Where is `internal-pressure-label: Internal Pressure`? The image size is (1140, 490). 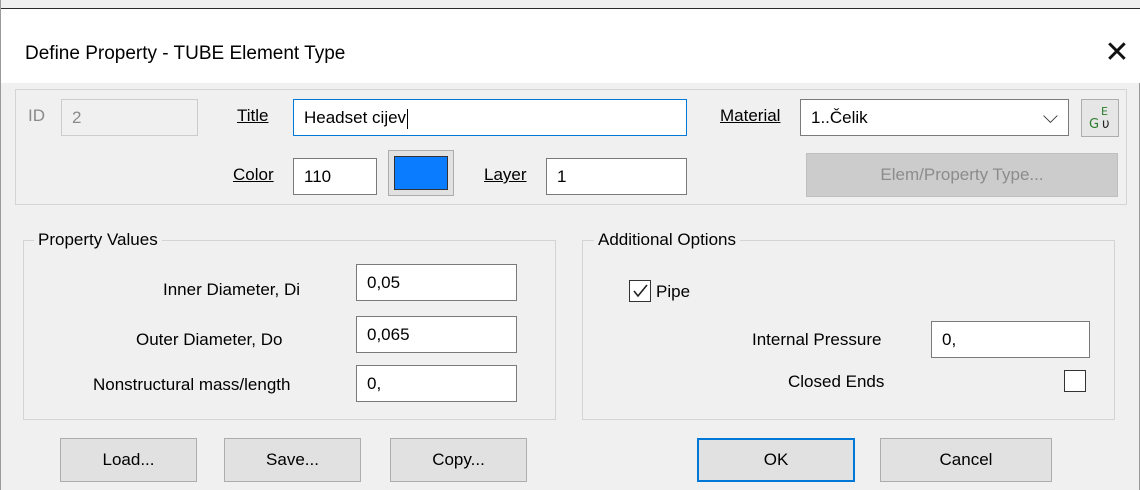 internal-pressure-label: Internal Pressure is located at coordinates (817, 339).